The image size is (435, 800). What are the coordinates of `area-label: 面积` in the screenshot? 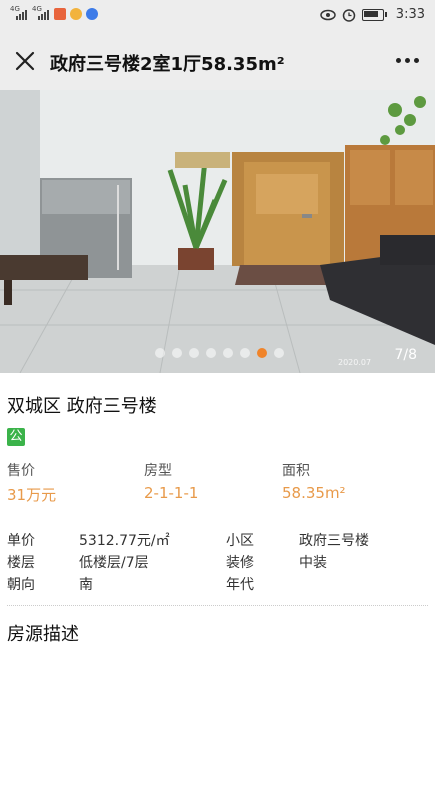 It's located at (296, 471).